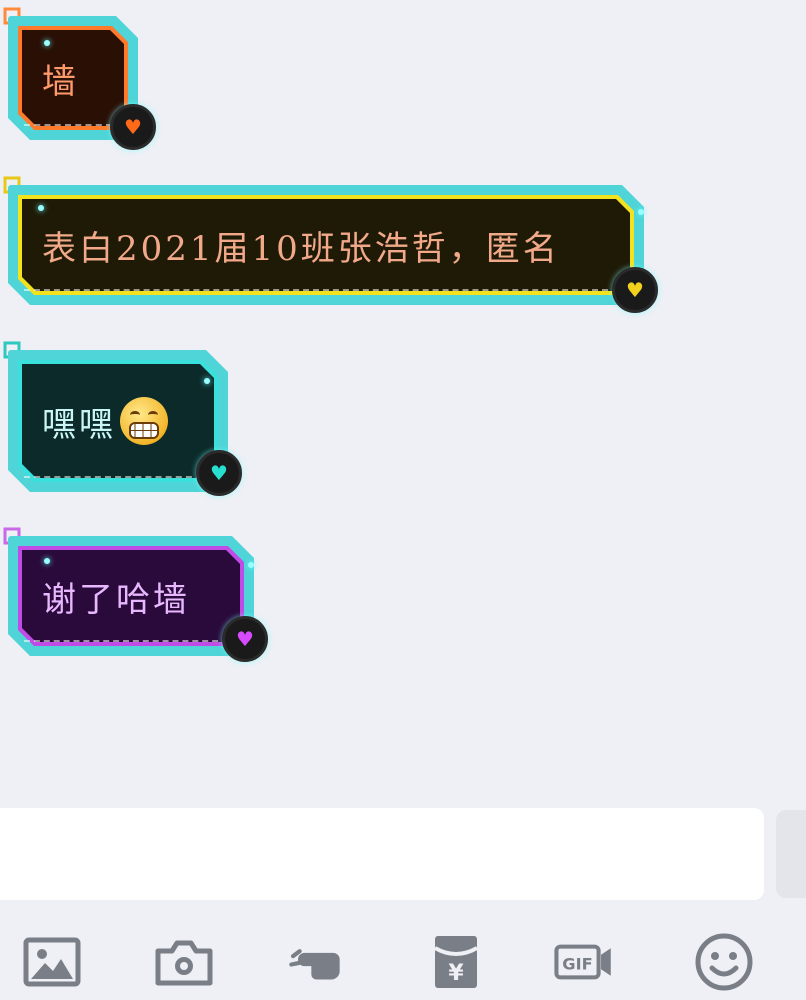  What do you see at coordinates (456, 973) in the screenshot?
I see `red-packet-label: ¥` at bounding box center [456, 973].